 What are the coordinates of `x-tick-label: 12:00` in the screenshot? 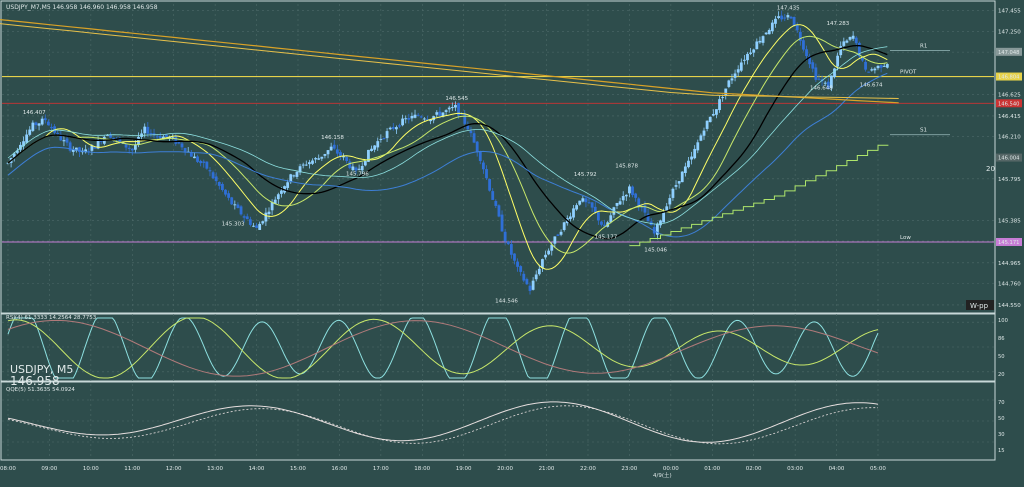 It's located at (174, 469).